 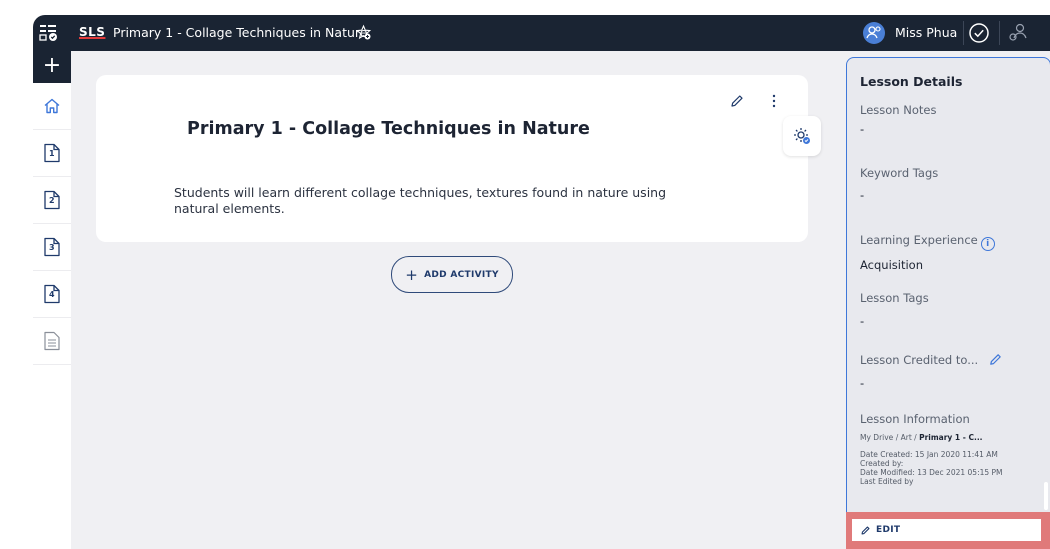 What do you see at coordinates (240, 32) in the screenshot?
I see `lesson-title-breadcrumb: Primary 1 - Collage Techniques in Nature` at bounding box center [240, 32].